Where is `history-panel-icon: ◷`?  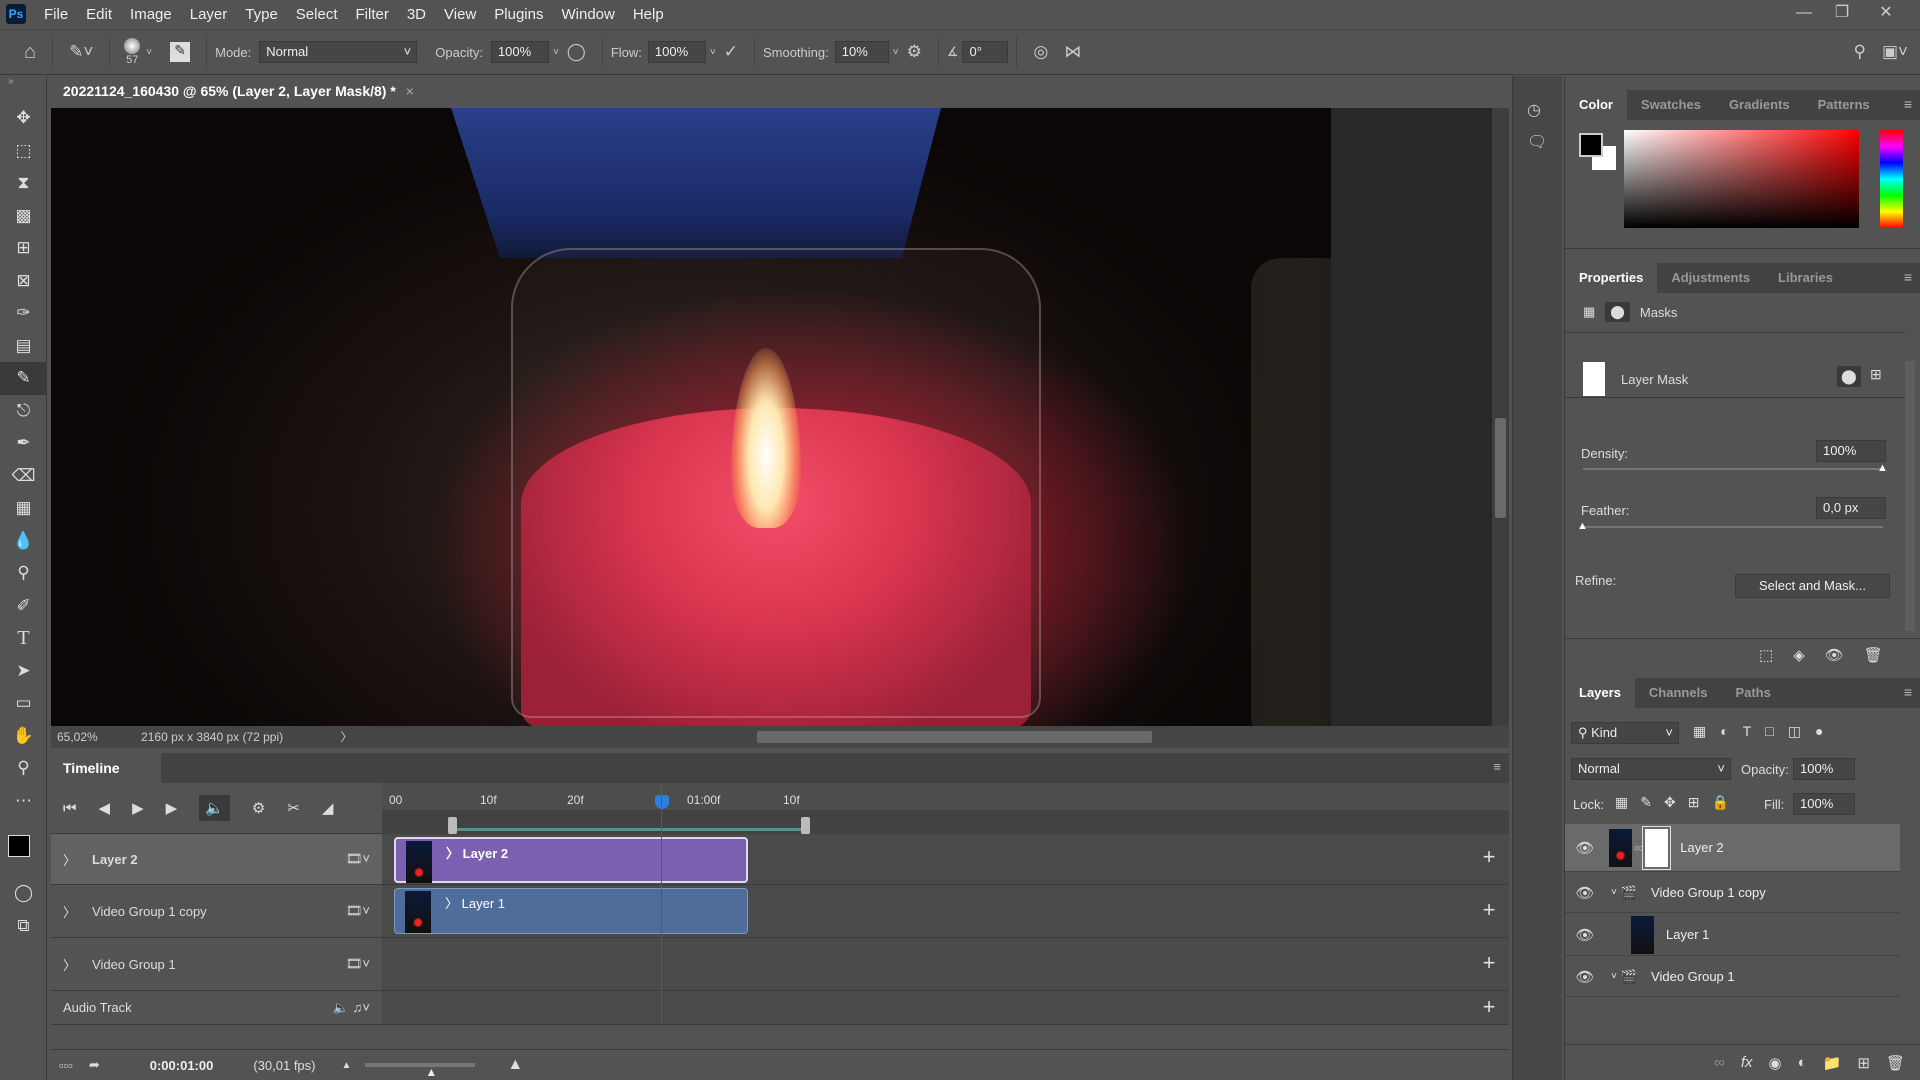
history-panel-icon: ◷ is located at coordinates (1544, 110).